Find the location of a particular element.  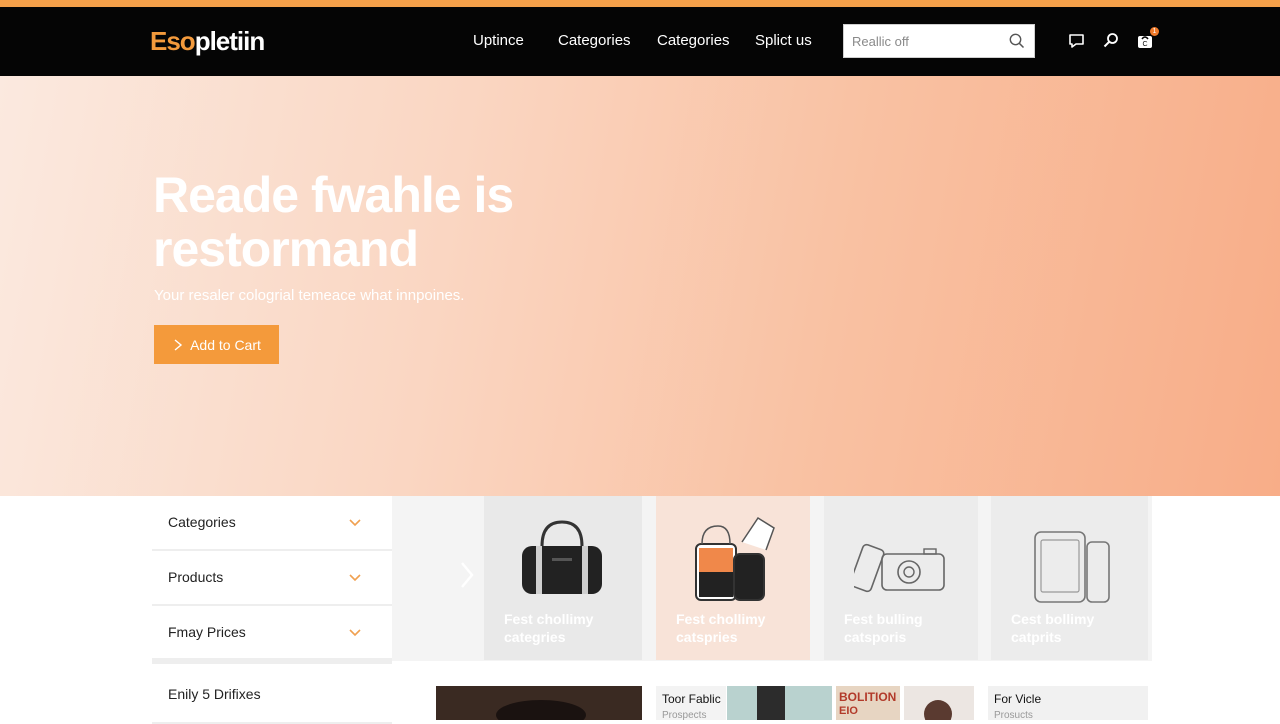

logo-accent-text: Eso is located at coordinates (173, 41).